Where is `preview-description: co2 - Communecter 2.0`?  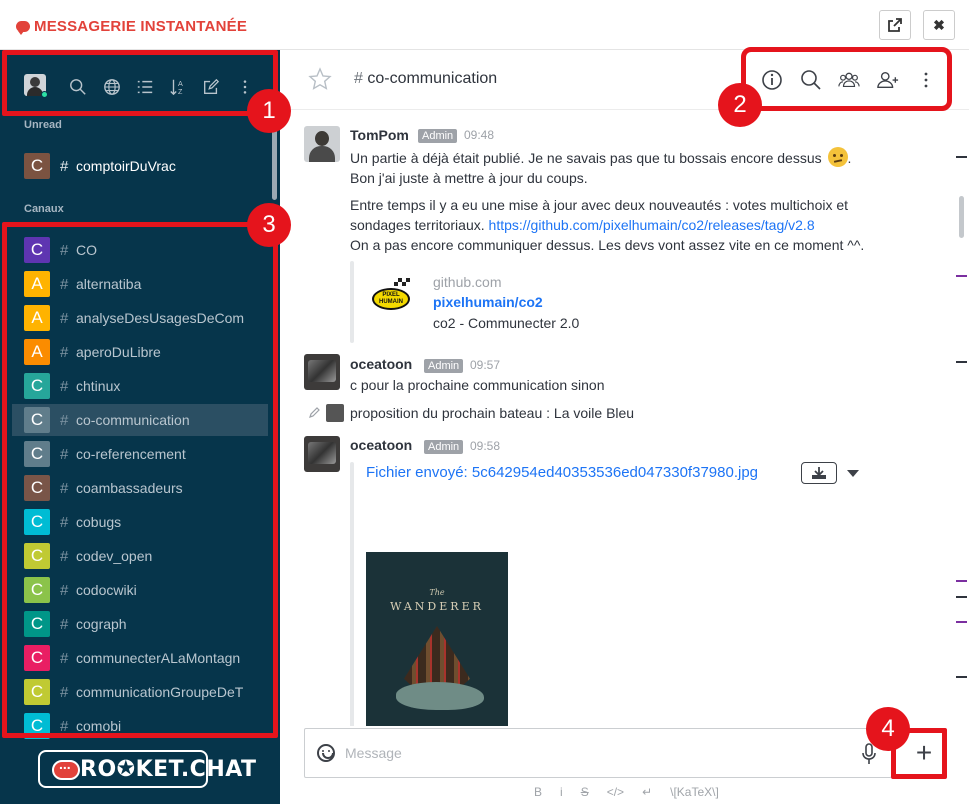 preview-description: co2 - Communecter 2.0 is located at coordinates (506, 323).